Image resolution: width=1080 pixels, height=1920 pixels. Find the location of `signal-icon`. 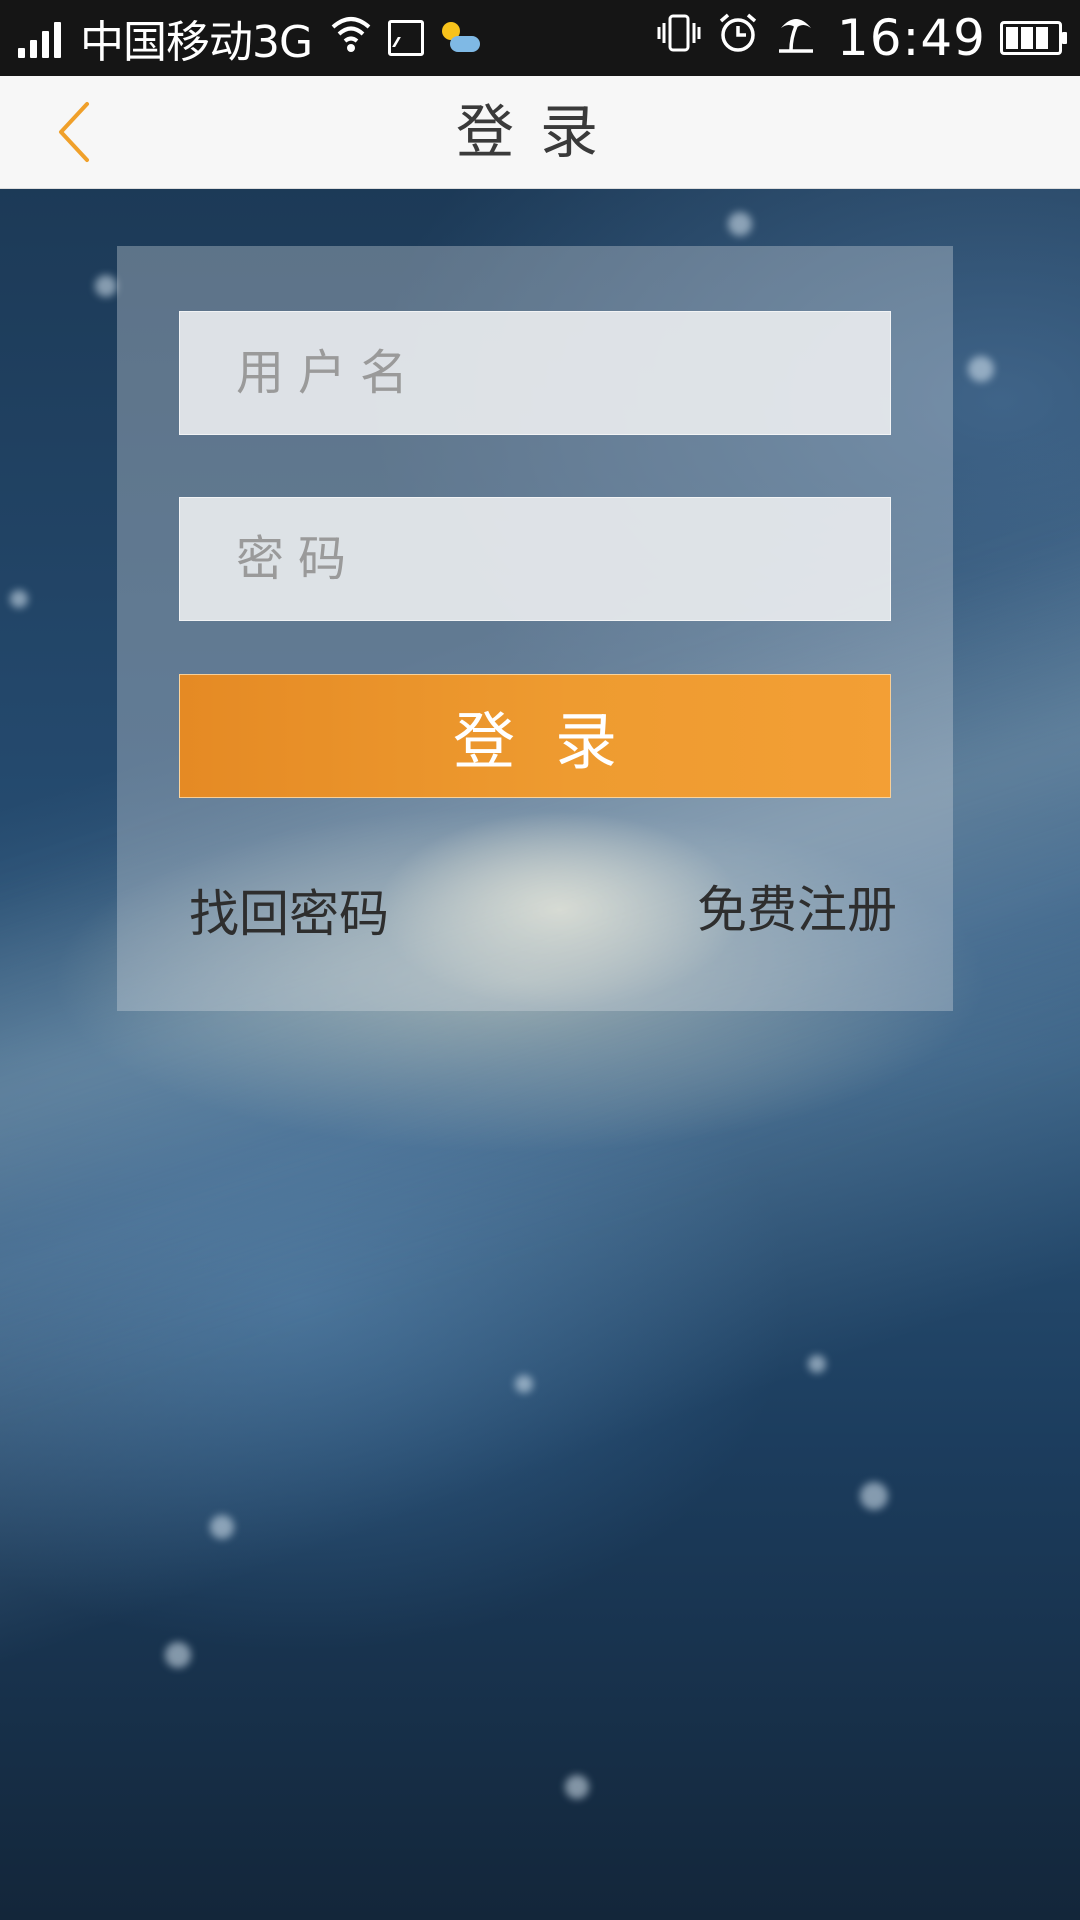

signal-icon is located at coordinates (42, 38).